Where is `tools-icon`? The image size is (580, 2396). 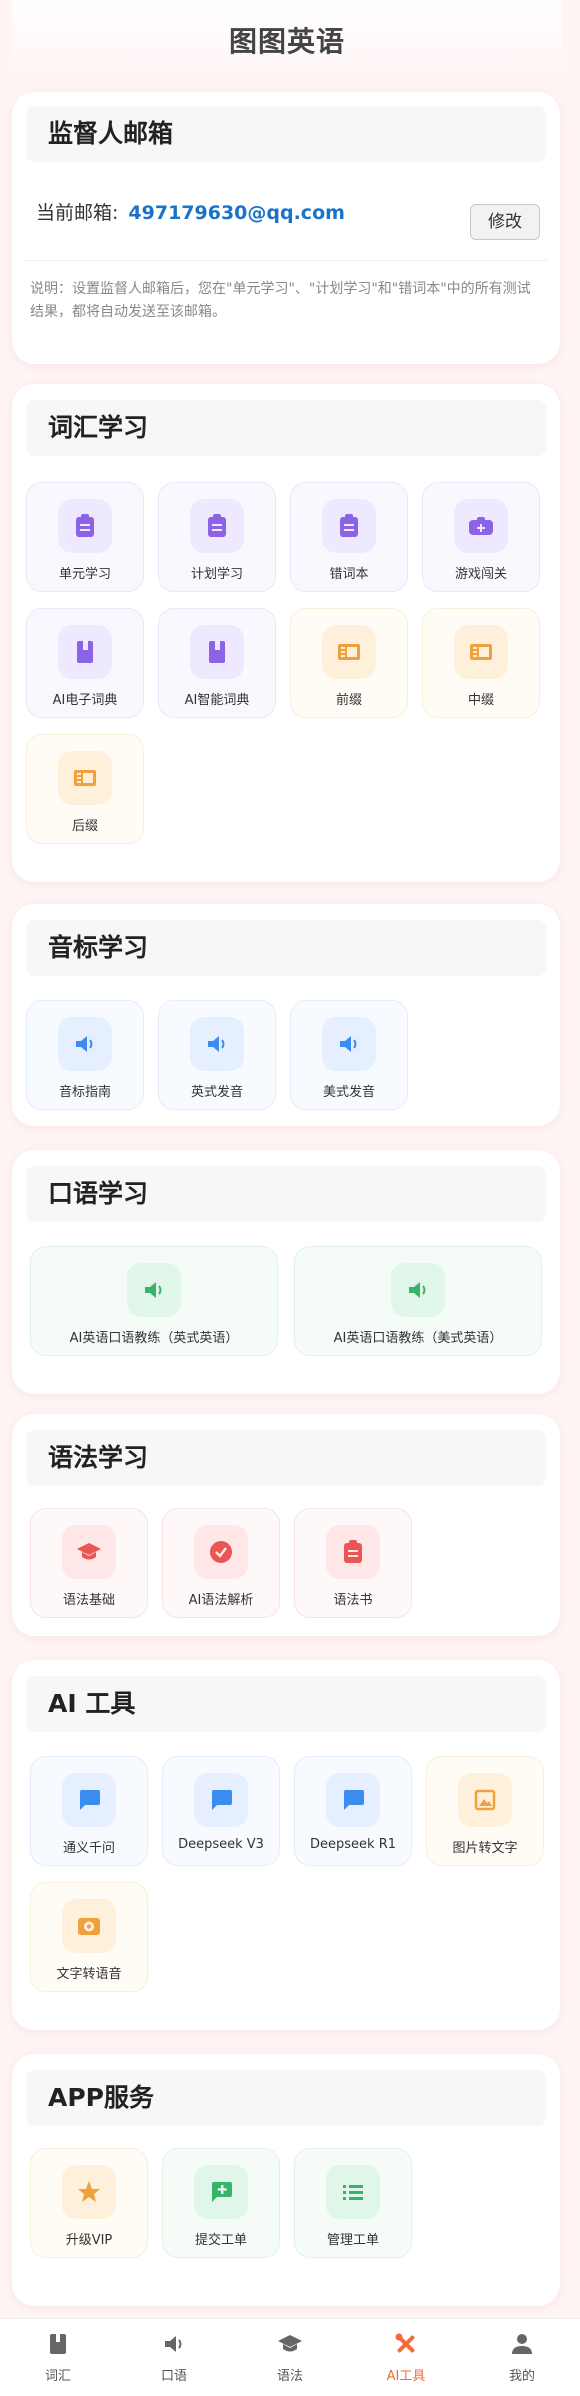 tools-icon is located at coordinates (406, 2344).